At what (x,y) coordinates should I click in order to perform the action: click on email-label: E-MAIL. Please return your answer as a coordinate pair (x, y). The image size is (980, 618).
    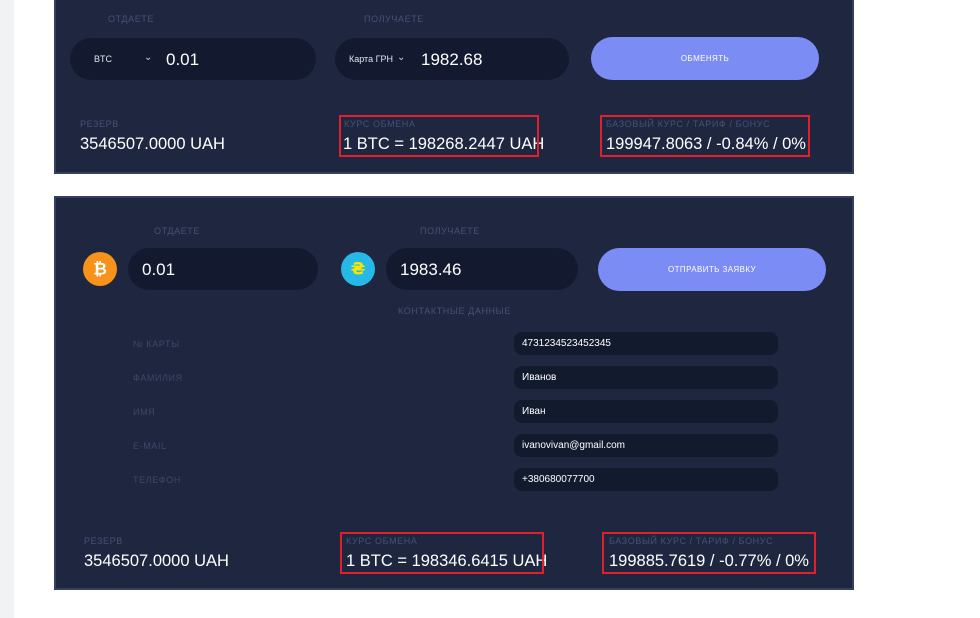
    Looking at the image, I should click on (150, 446).